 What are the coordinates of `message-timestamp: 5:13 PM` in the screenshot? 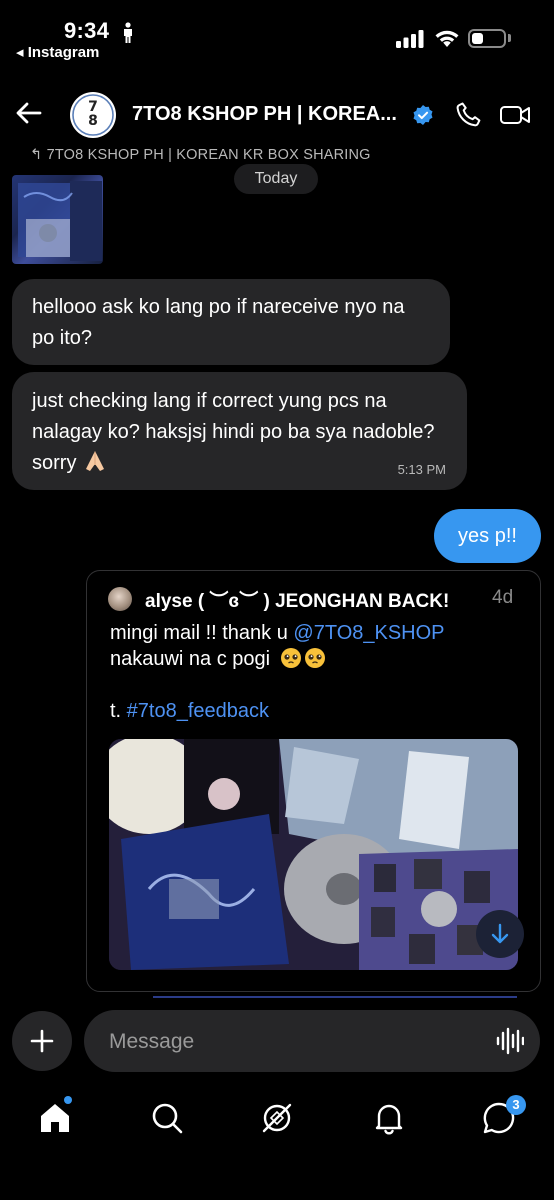 It's located at (421, 469).